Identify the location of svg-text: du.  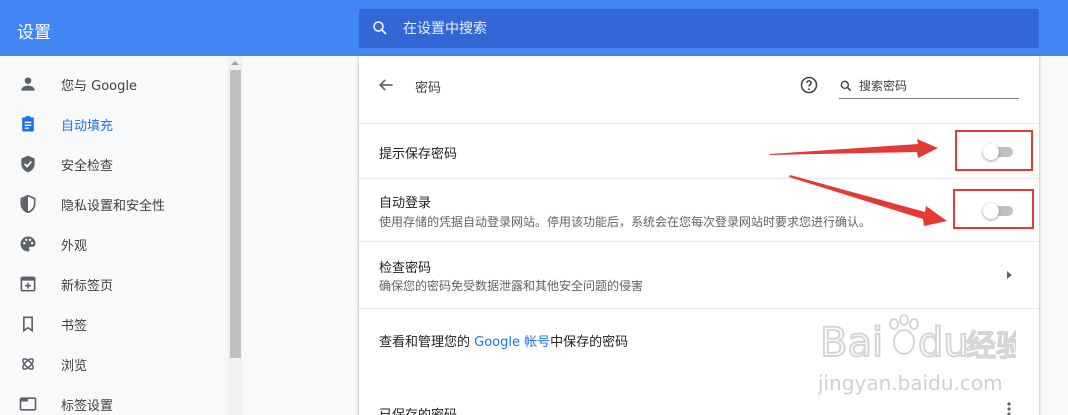
(943, 343).